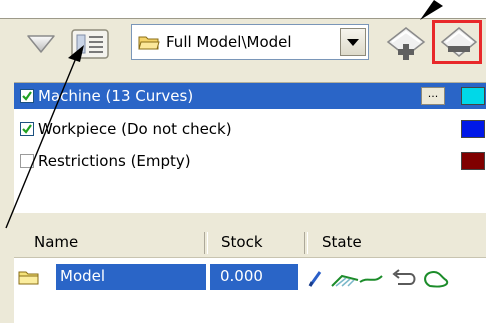 This screenshot has height=323, width=486. I want to click on add-layer-button, so click(406, 43).